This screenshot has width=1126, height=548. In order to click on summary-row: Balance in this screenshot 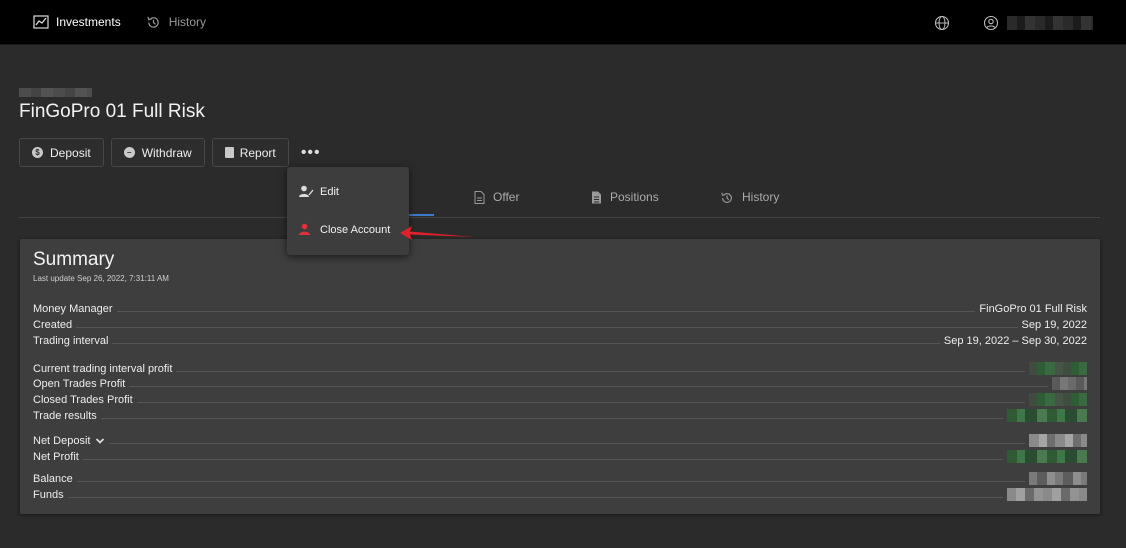, I will do `click(560, 478)`.